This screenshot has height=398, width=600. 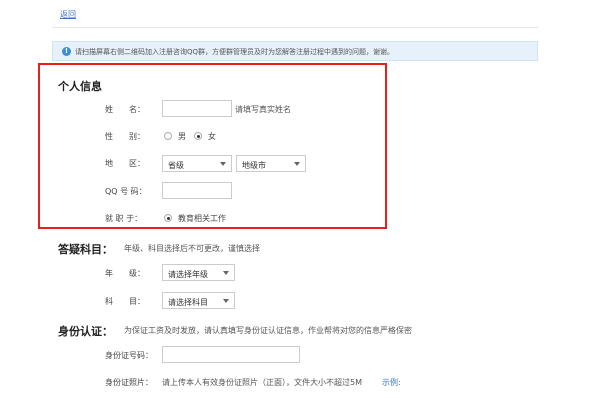 What do you see at coordinates (262, 382) in the screenshot?
I see `id-photo-hint: 请上传本人有效身份证照片（正面），文件大小不超过5M` at bounding box center [262, 382].